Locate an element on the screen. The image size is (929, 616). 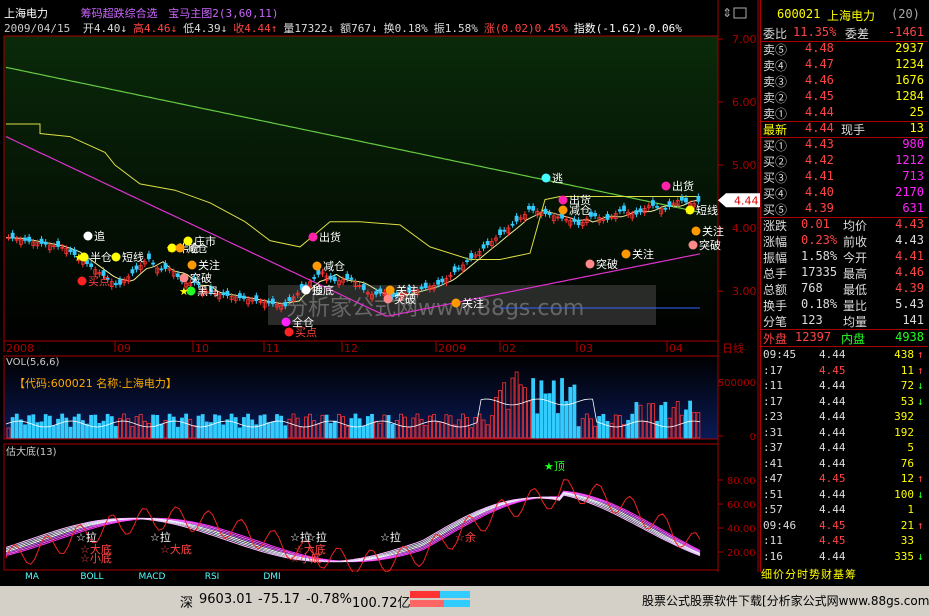
indicator-tab-boll: BOLL is located at coordinates (92, 578).